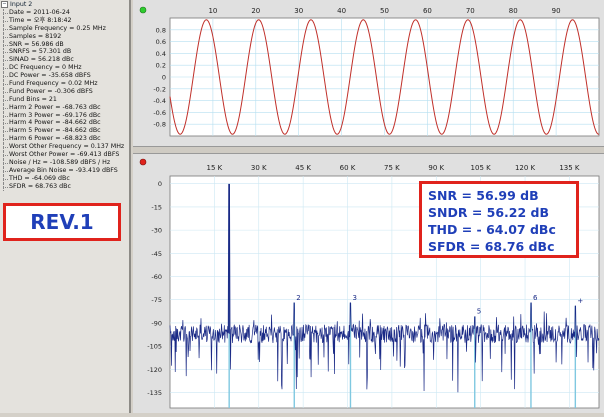 The width and height of the screenshot is (604, 417). What do you see at coordinates (303, 168) in the screenshot?
I see `spectrum-x-tick: 45 K` at bounding box center [303, 168].